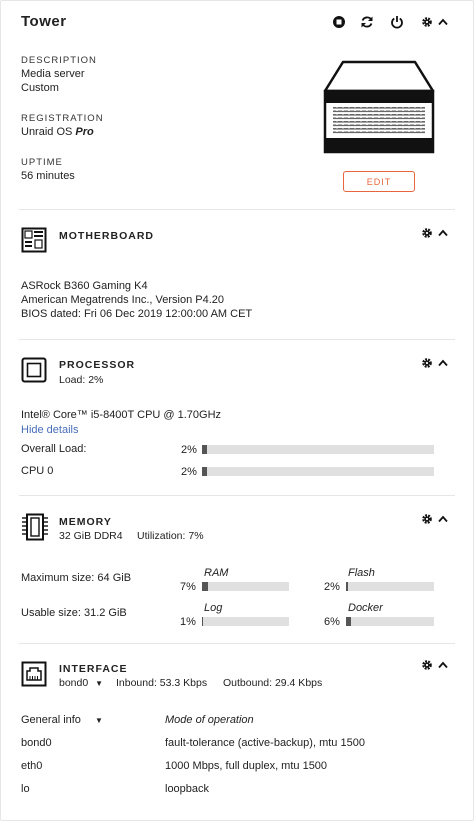 This screenshot has height=821, width=474. I want to click on motherboard-title: MOTHERBOARD, so click(106, 236).